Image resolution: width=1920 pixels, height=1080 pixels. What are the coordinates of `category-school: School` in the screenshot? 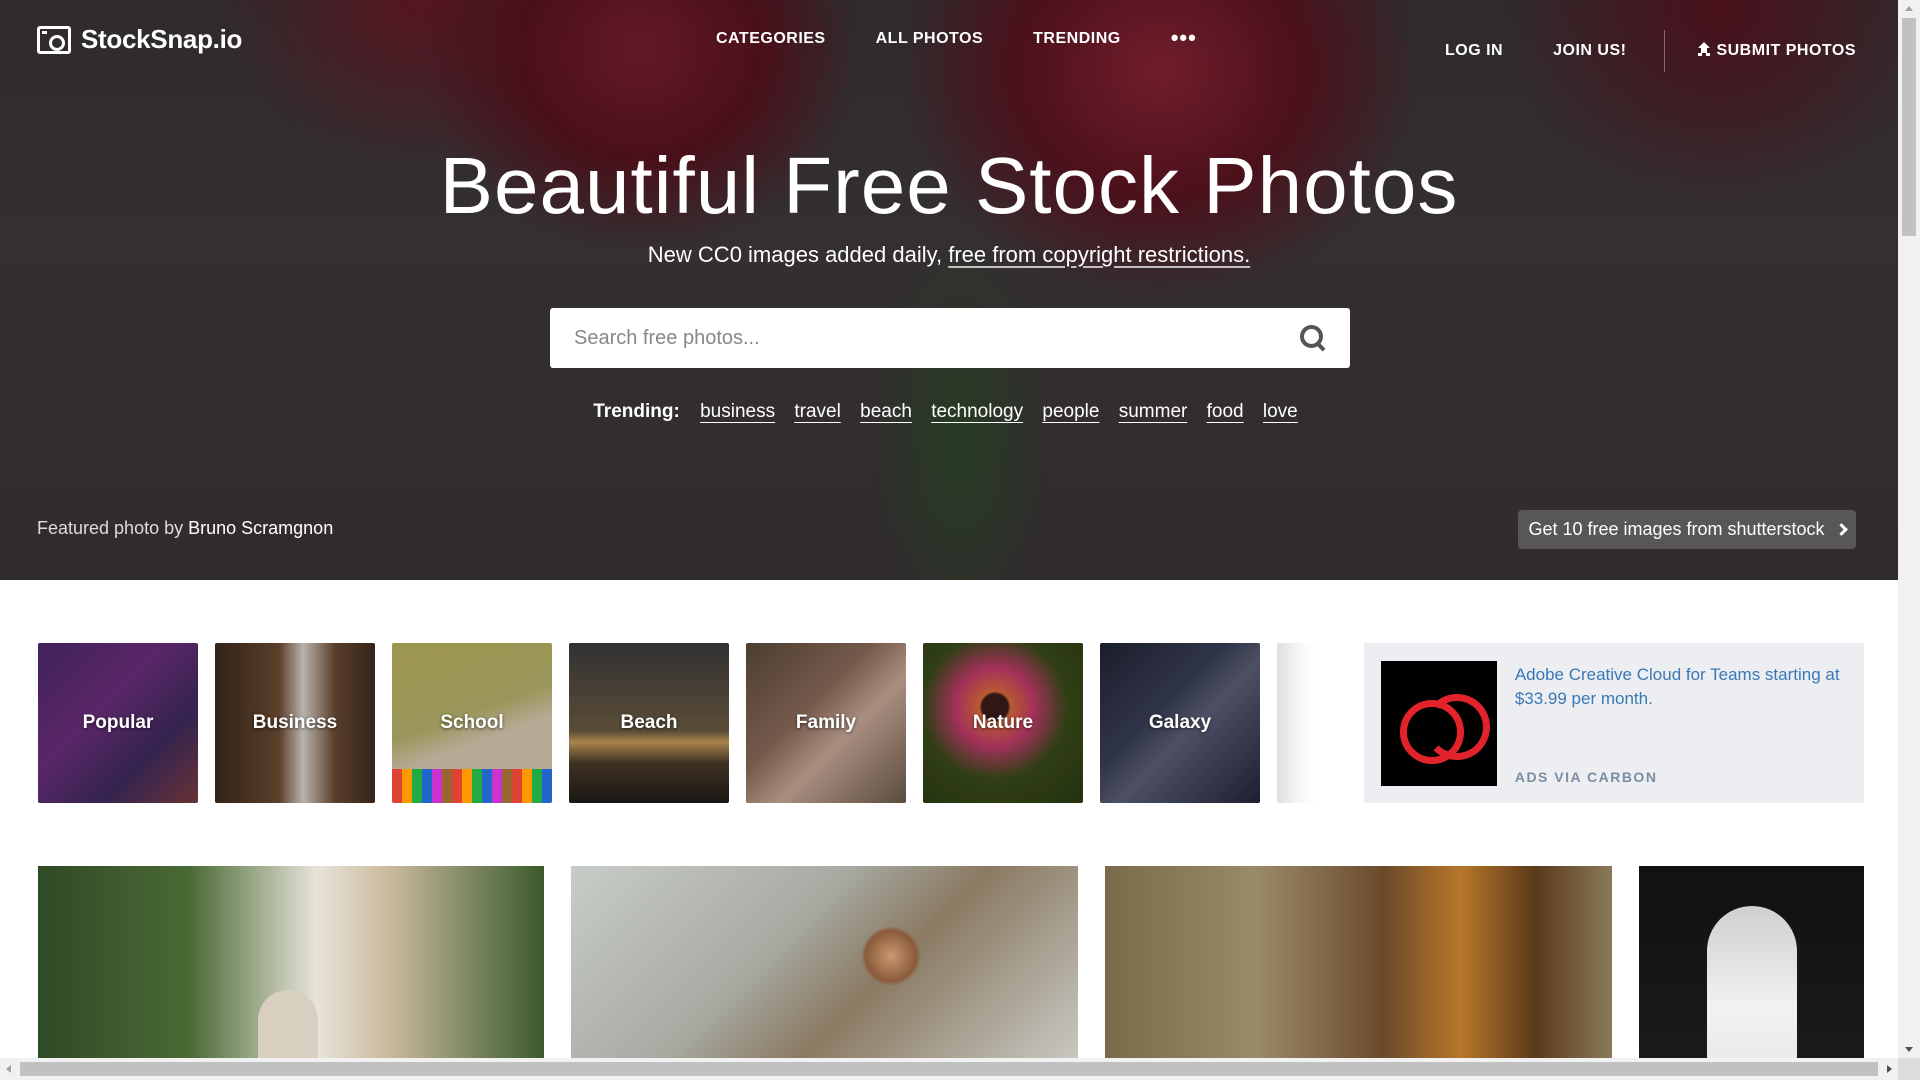 It's located at (472, 723).